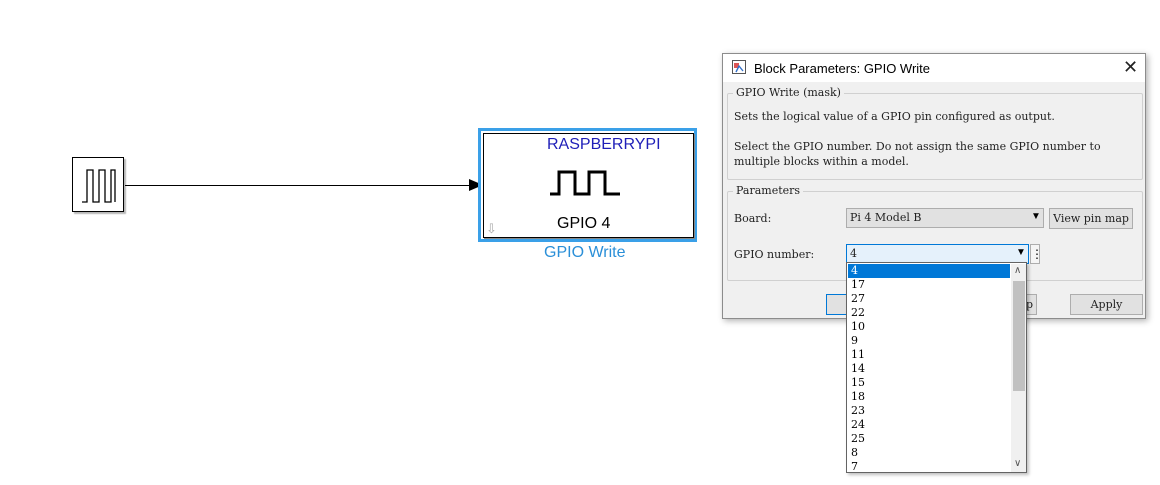  Describe the element at coordinates (929, 397) in the screenshot. I see `list-item: 18` at that location.